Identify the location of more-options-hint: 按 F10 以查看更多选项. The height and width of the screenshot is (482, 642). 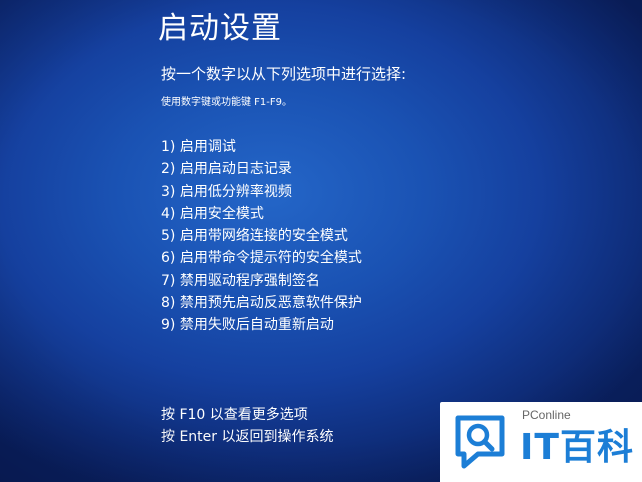
(247, 415).